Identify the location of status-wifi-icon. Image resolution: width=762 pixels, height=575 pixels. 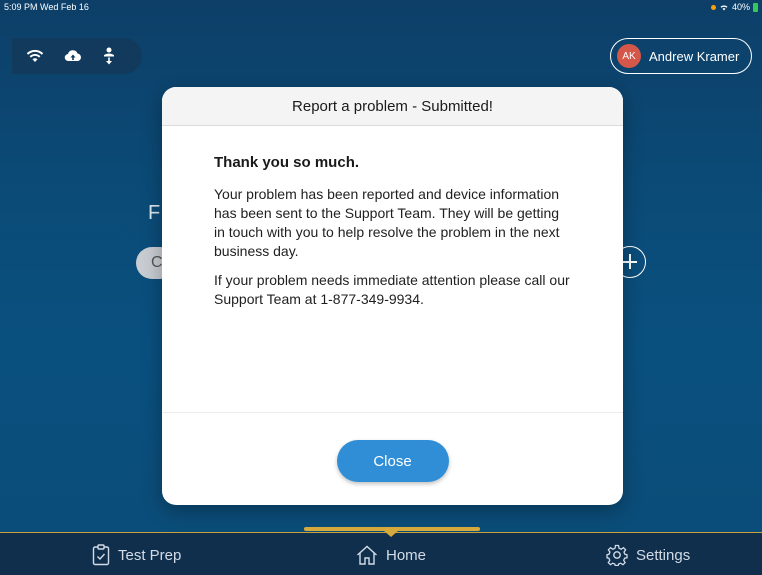
(724, 8).